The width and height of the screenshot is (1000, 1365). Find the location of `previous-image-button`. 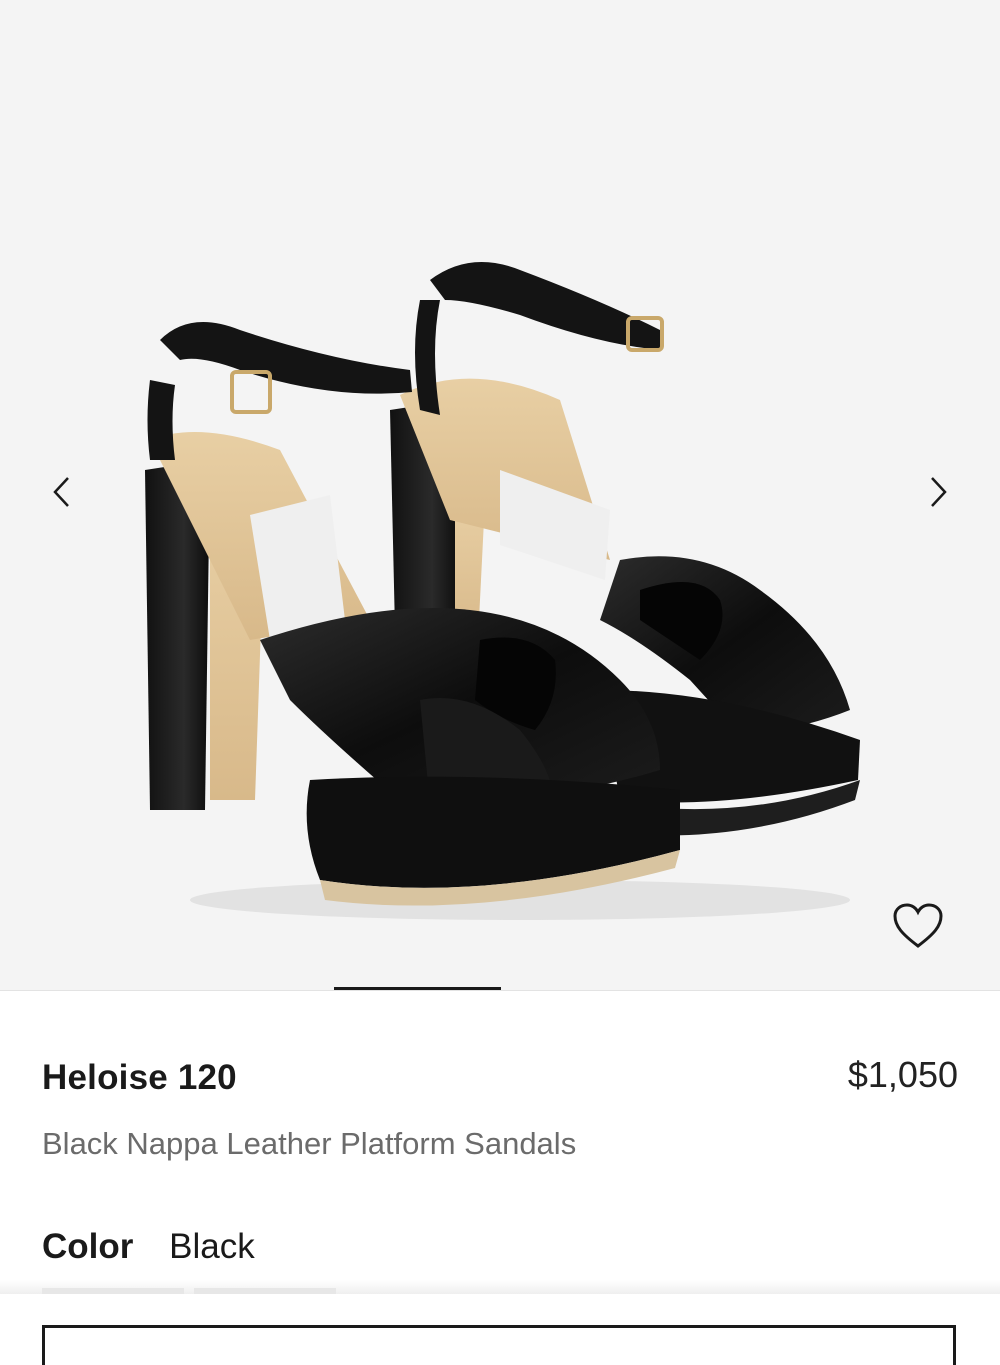

previous-image-button is located at coordinates (62, 492).